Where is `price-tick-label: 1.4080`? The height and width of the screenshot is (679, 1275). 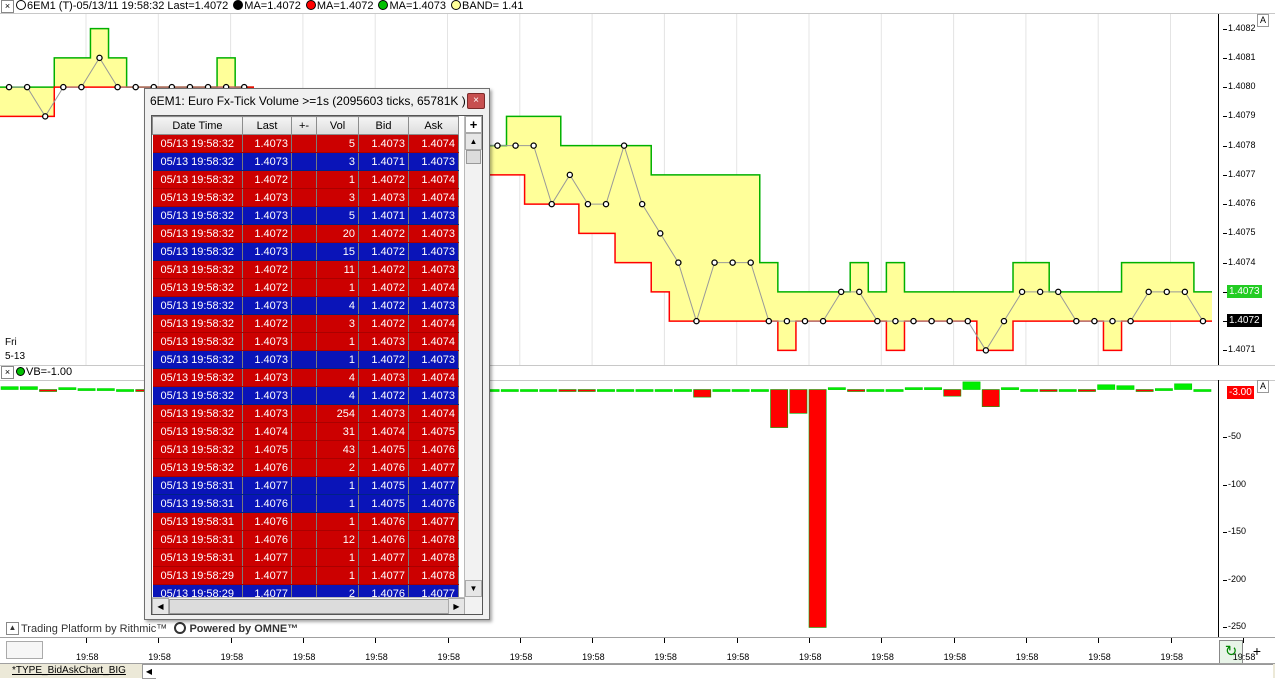 price-tick-label: 1.4080 is located at coordinates (1239, 86).